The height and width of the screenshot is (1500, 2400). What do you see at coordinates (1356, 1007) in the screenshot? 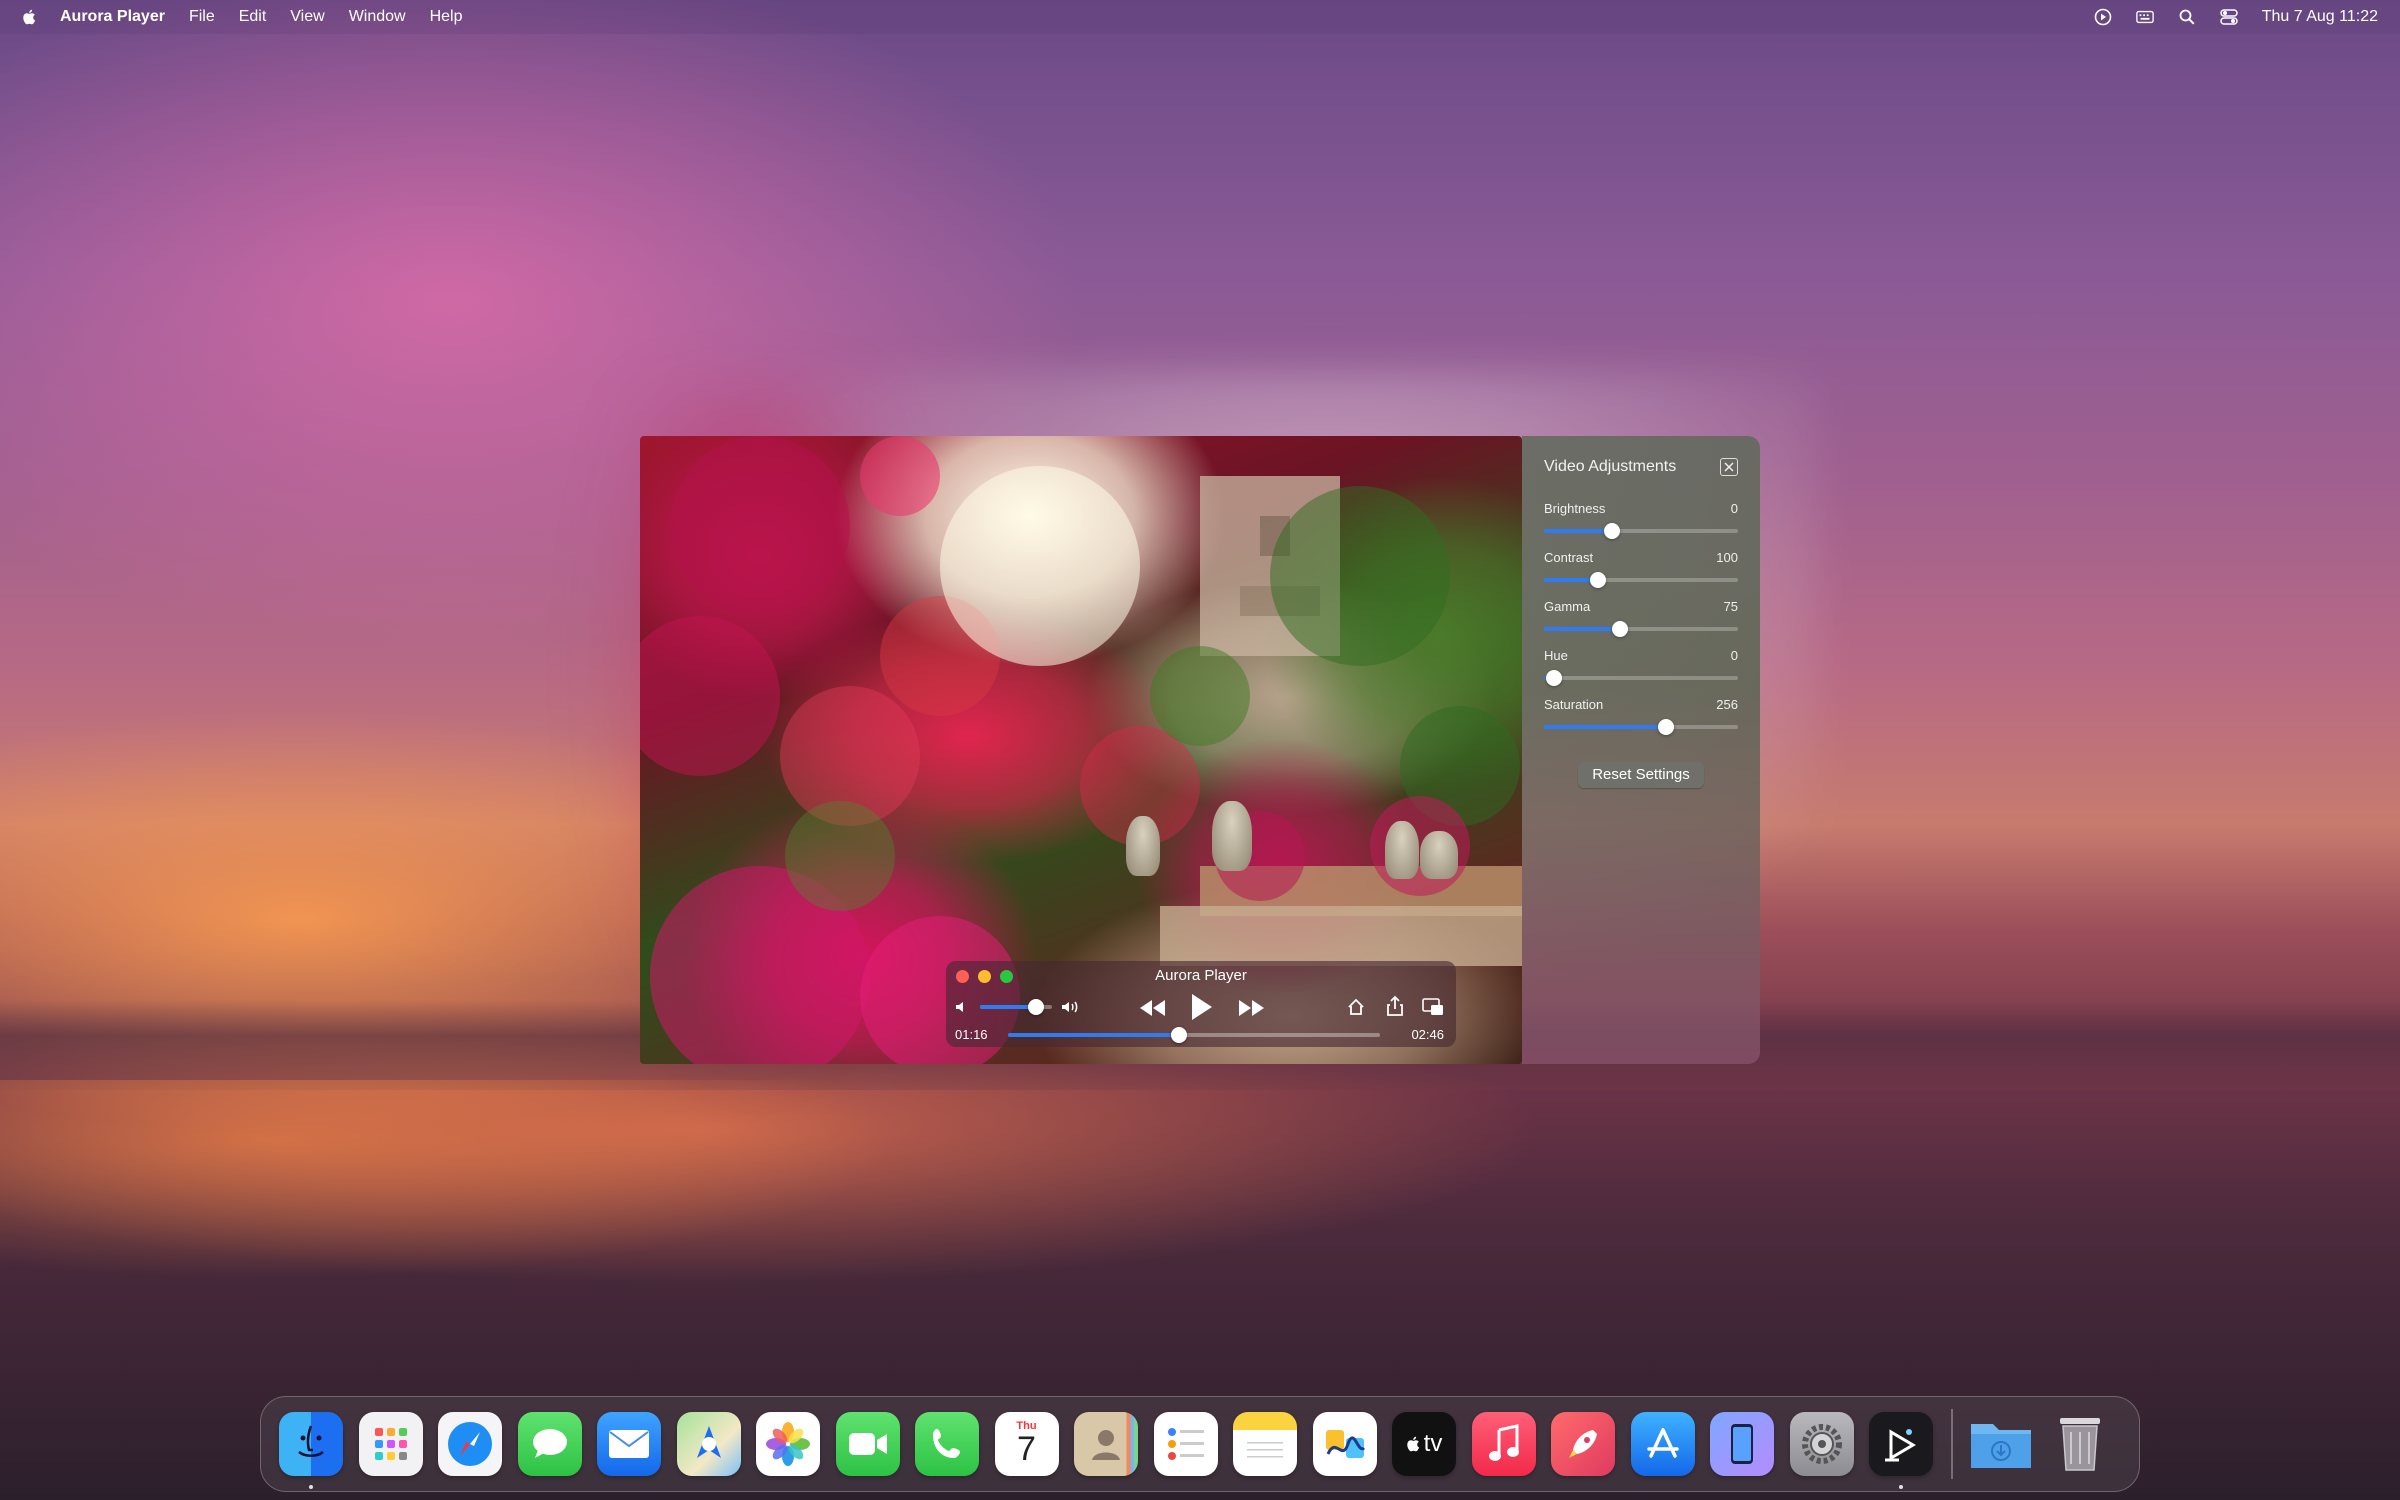
I see `home-icon` at bounding box center [1356, 1007].